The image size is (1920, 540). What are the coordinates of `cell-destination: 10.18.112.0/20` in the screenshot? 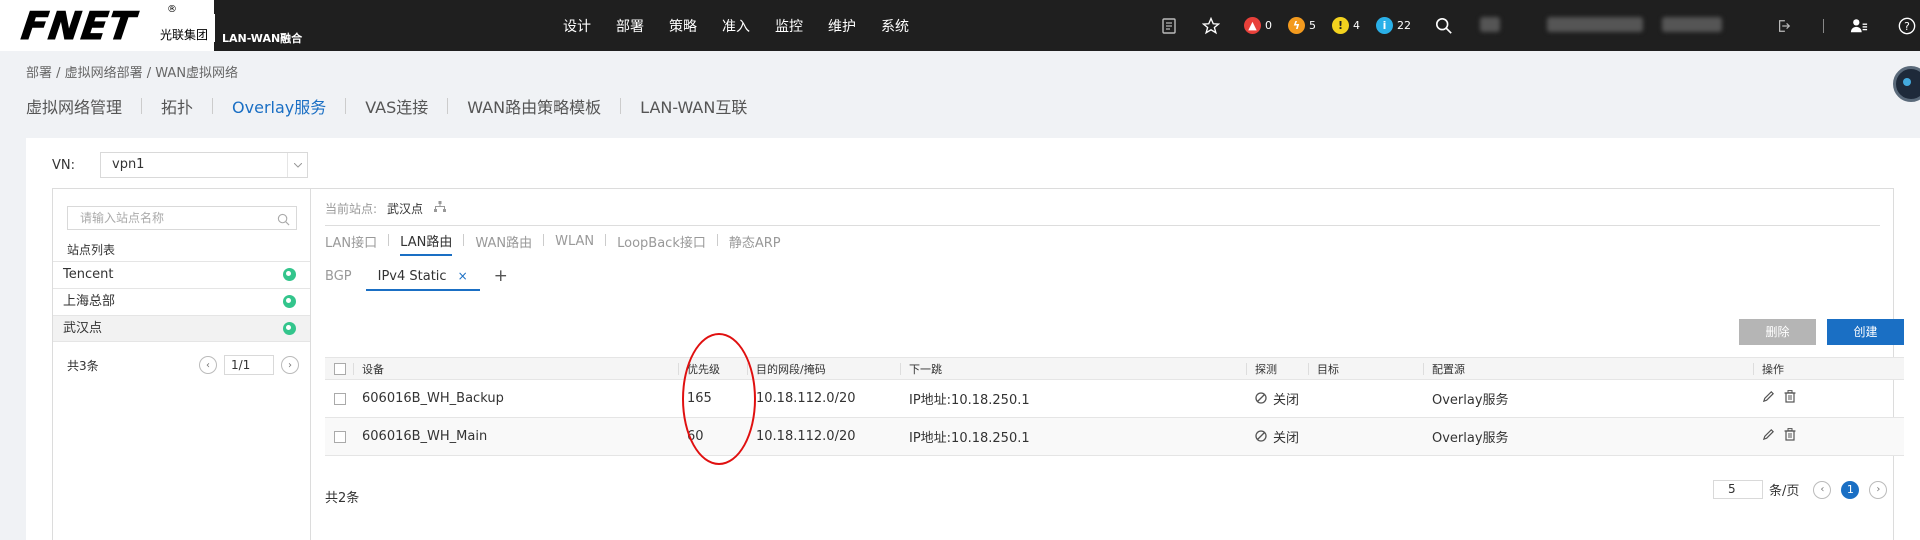 It's located at (823, 398).